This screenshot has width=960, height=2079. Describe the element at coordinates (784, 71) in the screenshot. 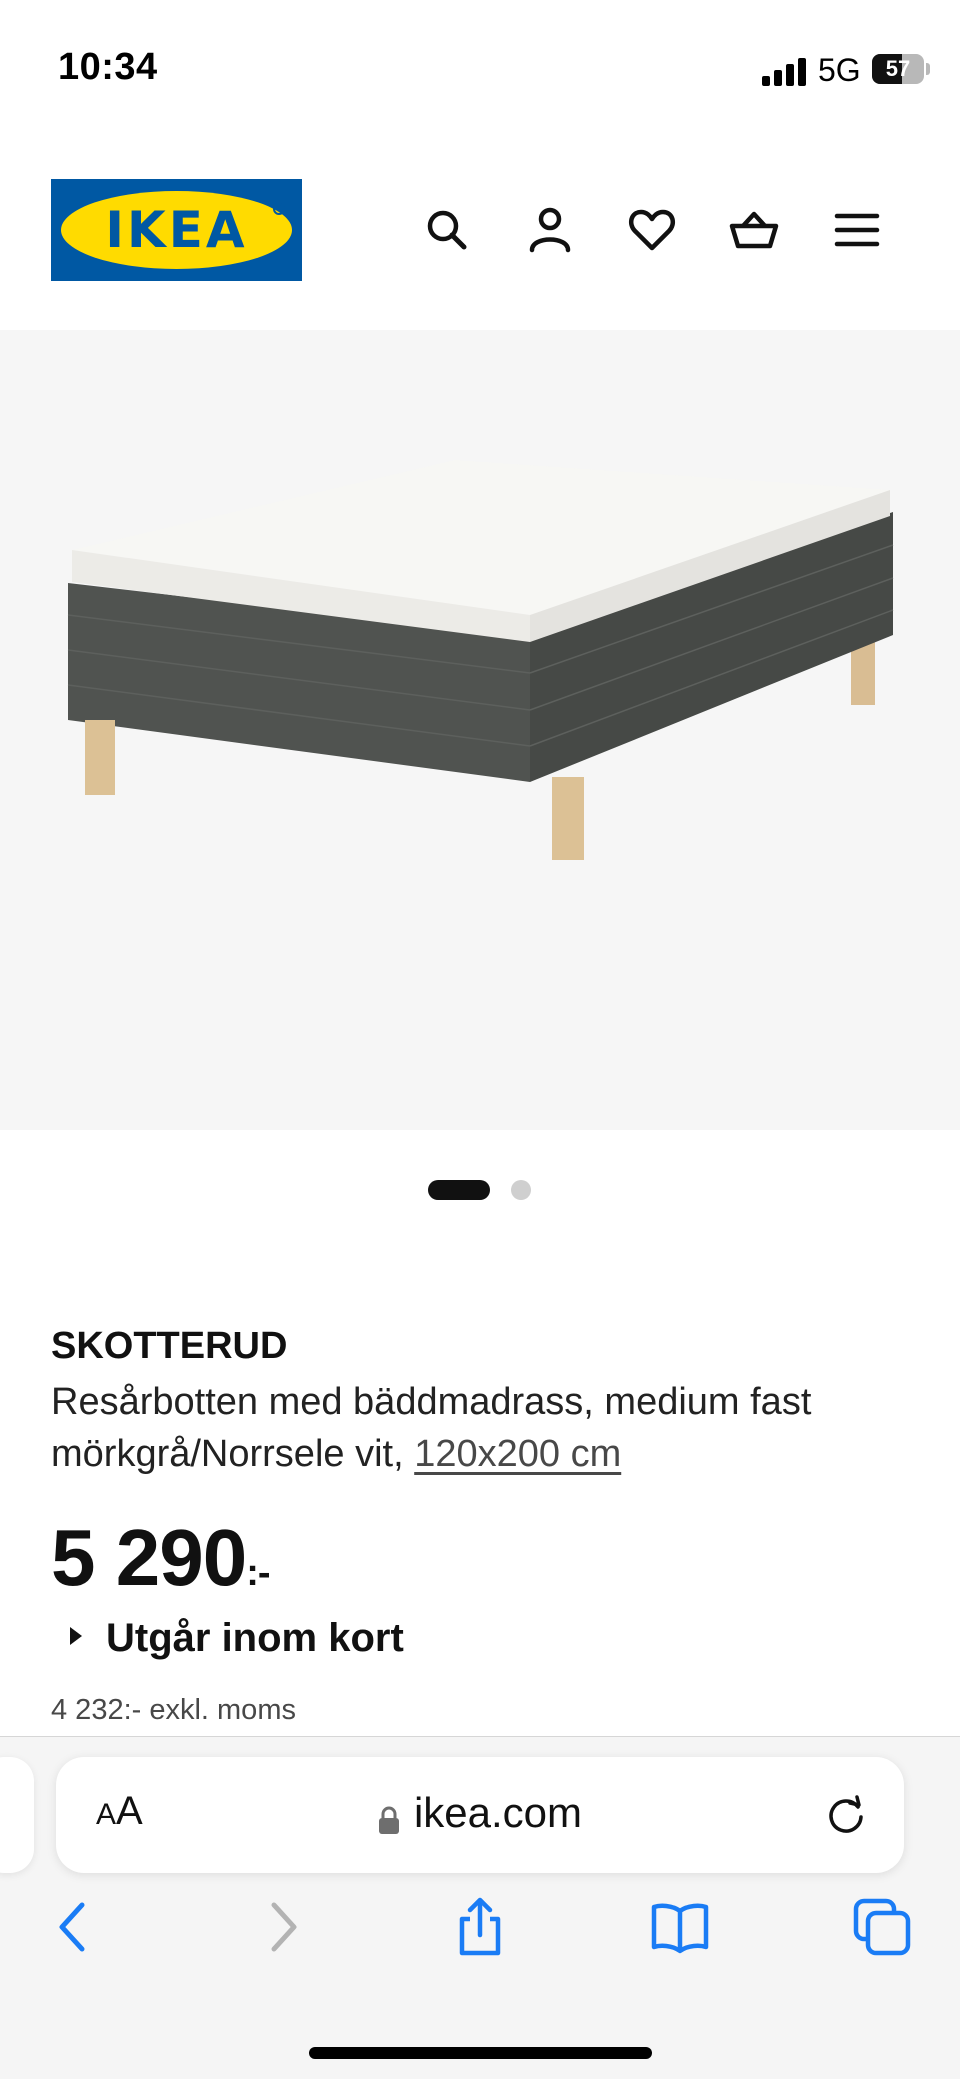

I see `signal-strength-icon` at that location.